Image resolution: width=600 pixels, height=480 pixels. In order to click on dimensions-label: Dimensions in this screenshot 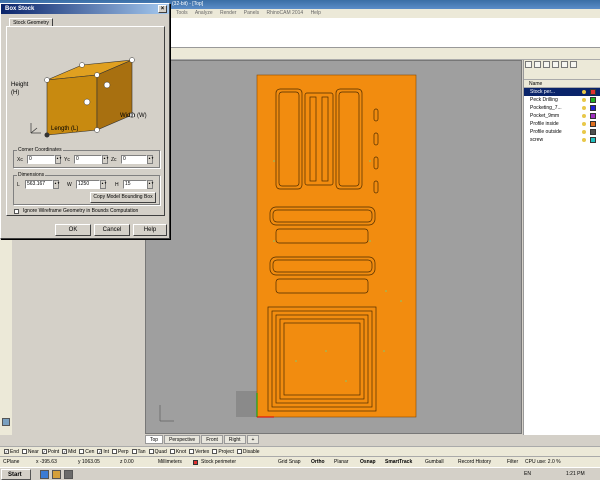, I will do `click(31, 175)`.